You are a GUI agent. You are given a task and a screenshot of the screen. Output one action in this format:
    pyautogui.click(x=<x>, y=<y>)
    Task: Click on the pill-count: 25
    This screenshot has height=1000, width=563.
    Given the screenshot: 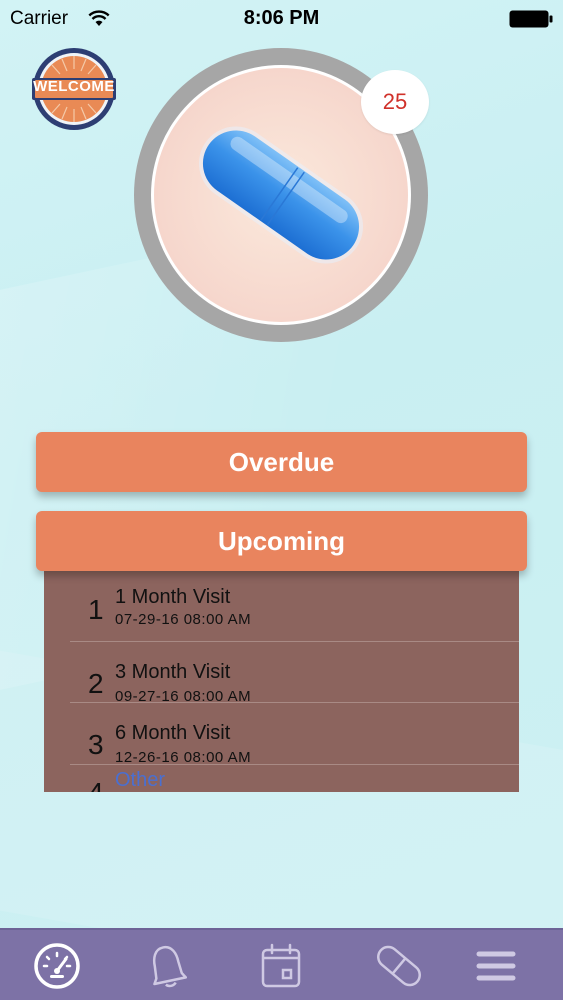 What is the action you would take?
    pyautogui.click(x=395, y=101)
    